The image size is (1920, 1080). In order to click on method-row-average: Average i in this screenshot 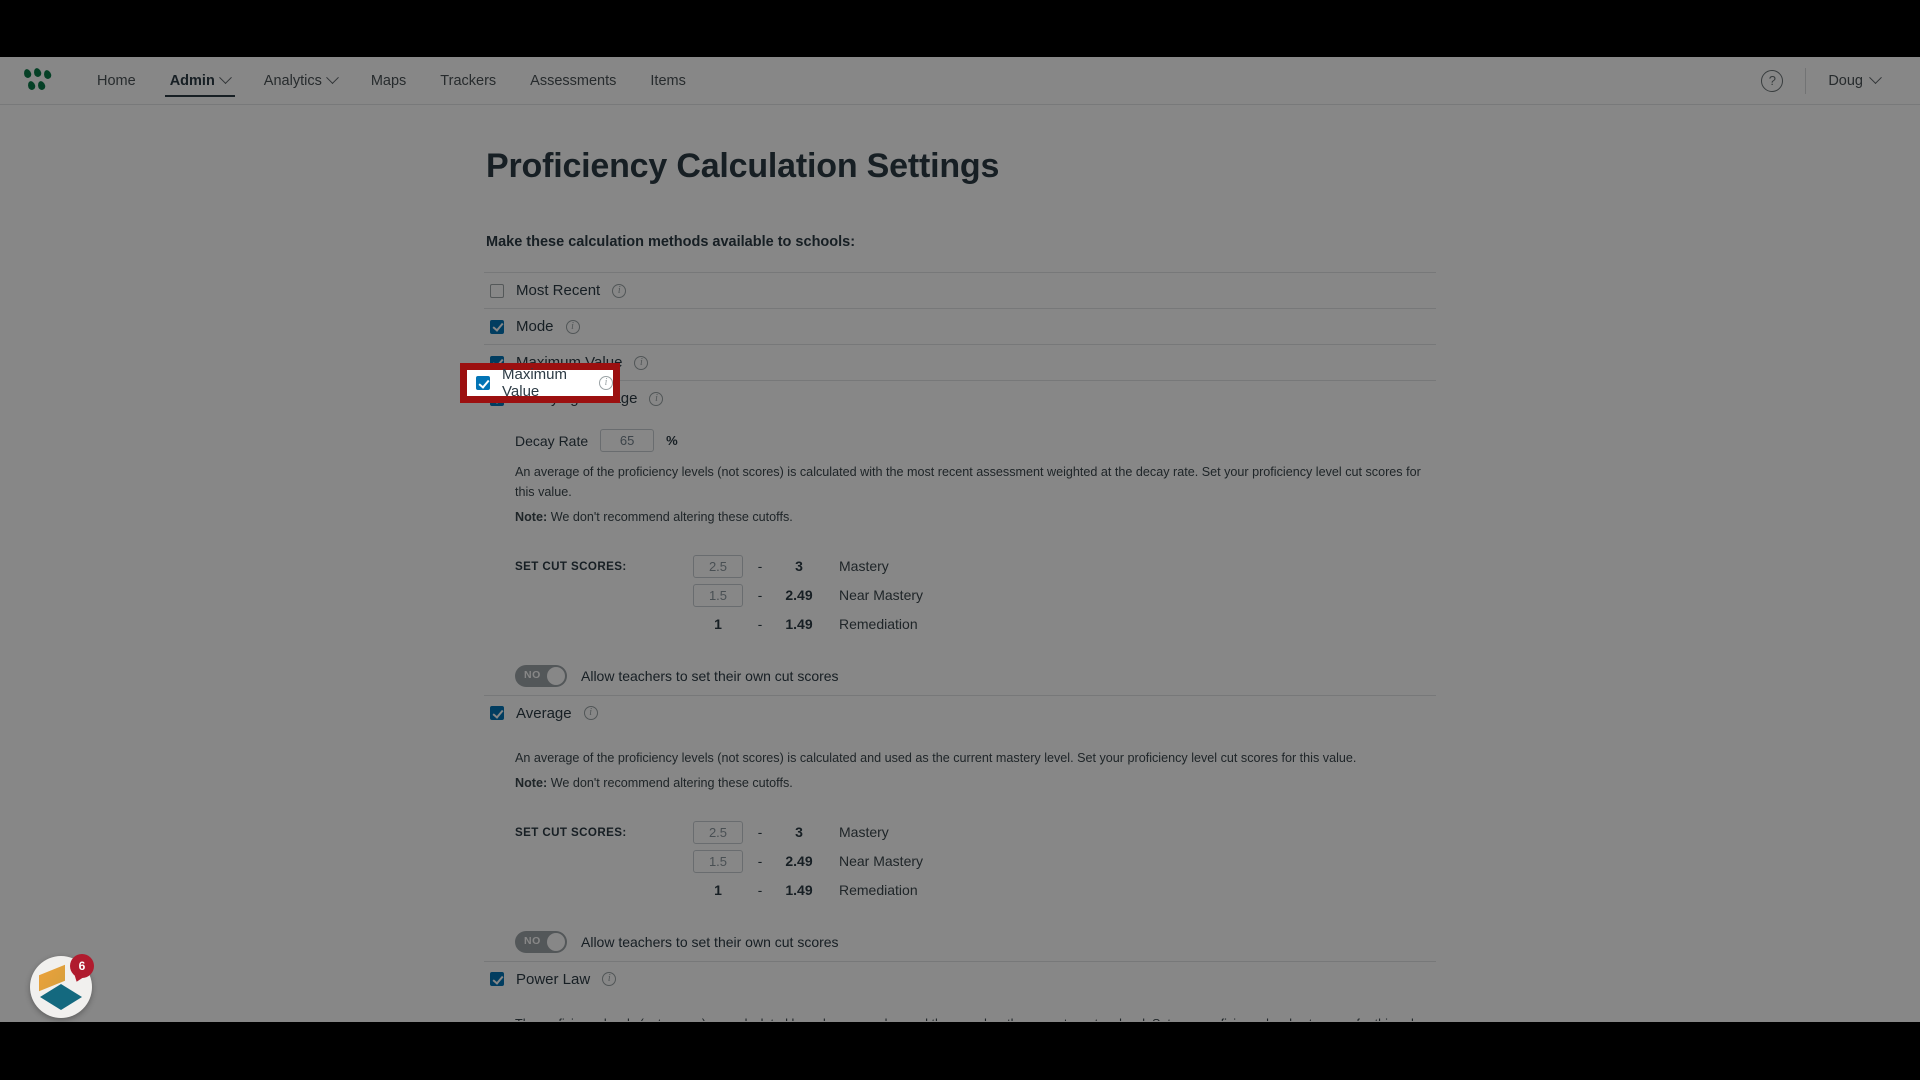, I will do `click(960, 712)`.